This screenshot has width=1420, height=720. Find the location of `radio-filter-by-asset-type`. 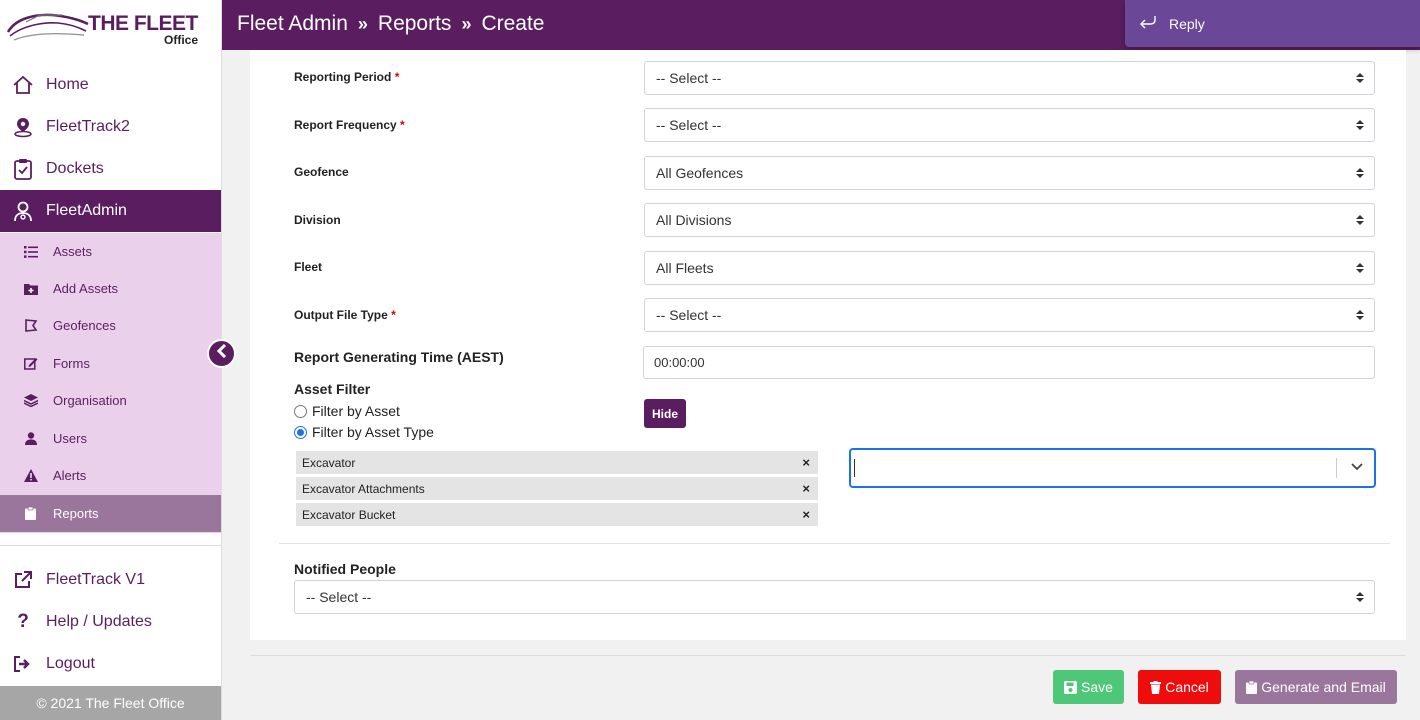

radio-filter-by-asset-type is located at coordinates (300, 432).